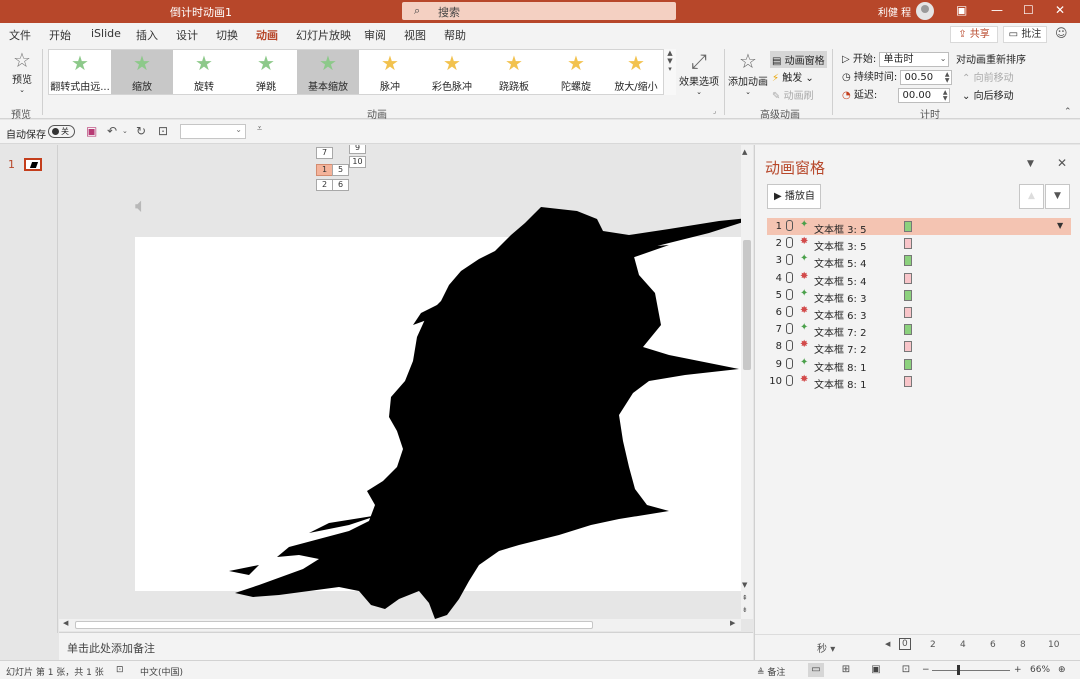 The height and width of the screenshot is (679, 1080). What do you see at coordinates (357, 162) in the screenshot?
I see `animation-tag: 10` at bounding box center [357, 162].